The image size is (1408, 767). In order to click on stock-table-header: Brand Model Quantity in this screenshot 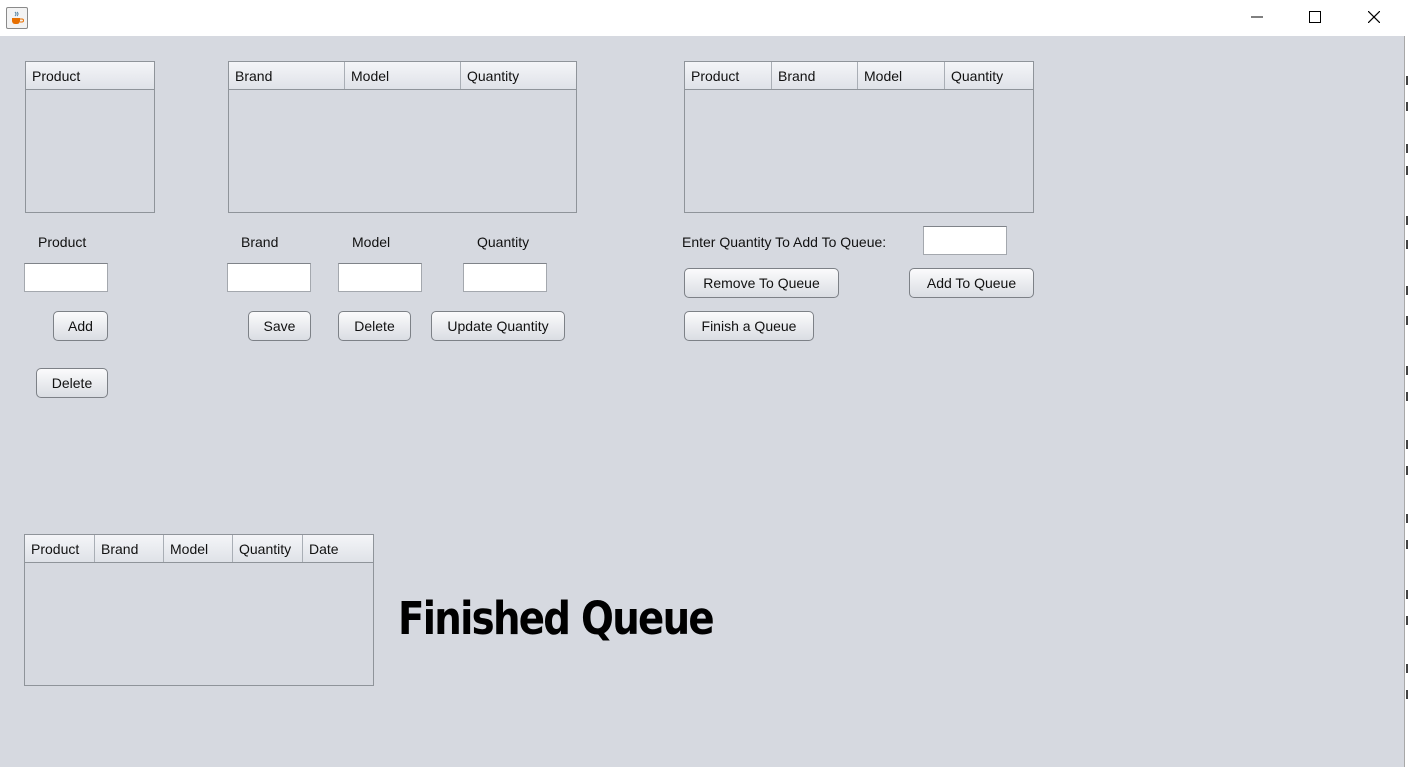, I will do `click(402, 76)`.